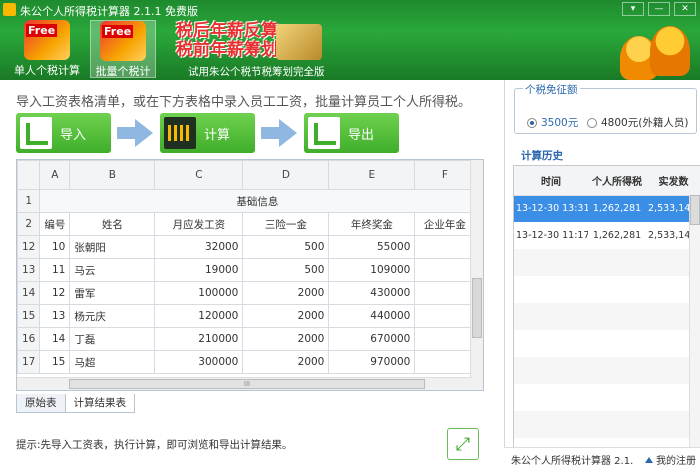 This screenshot has width=700, height=467. What do you see at coordinates (63, 133) in the screenshot?
I see `import-button: 导入` at bounding box center [63, 133].